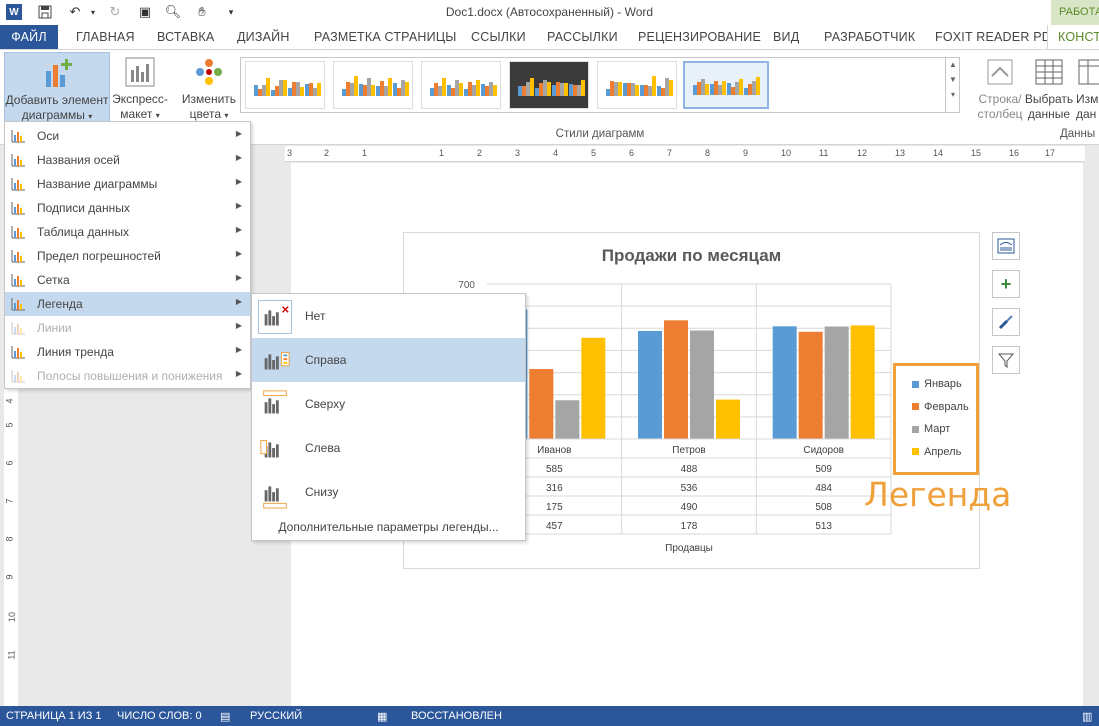  I want to click on vruler-tick-label: 4, so click(9, 401).